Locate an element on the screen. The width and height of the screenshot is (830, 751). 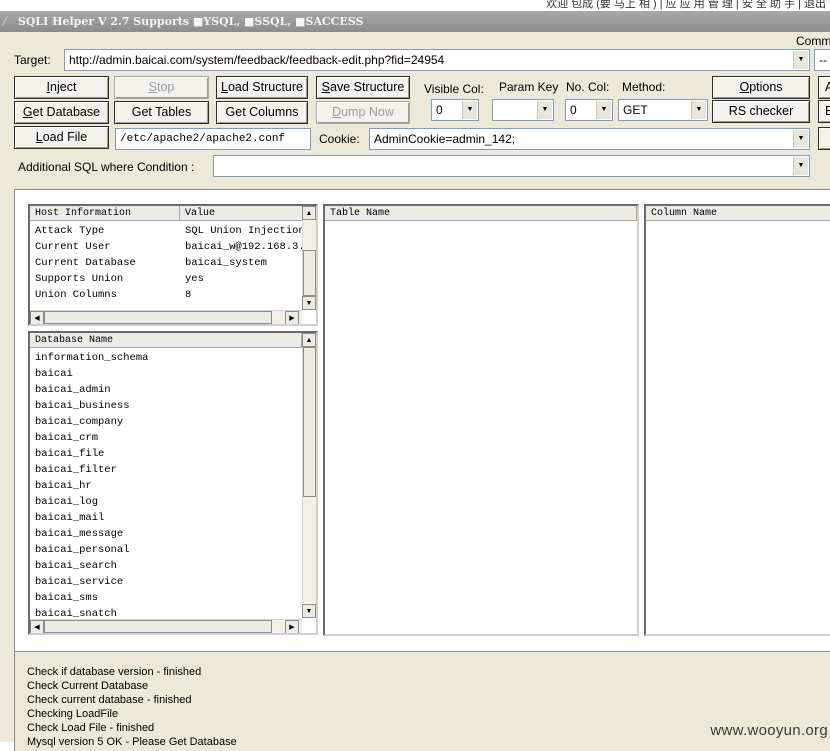
database-list-item: baicai_log is located at coordinates (66, 502).